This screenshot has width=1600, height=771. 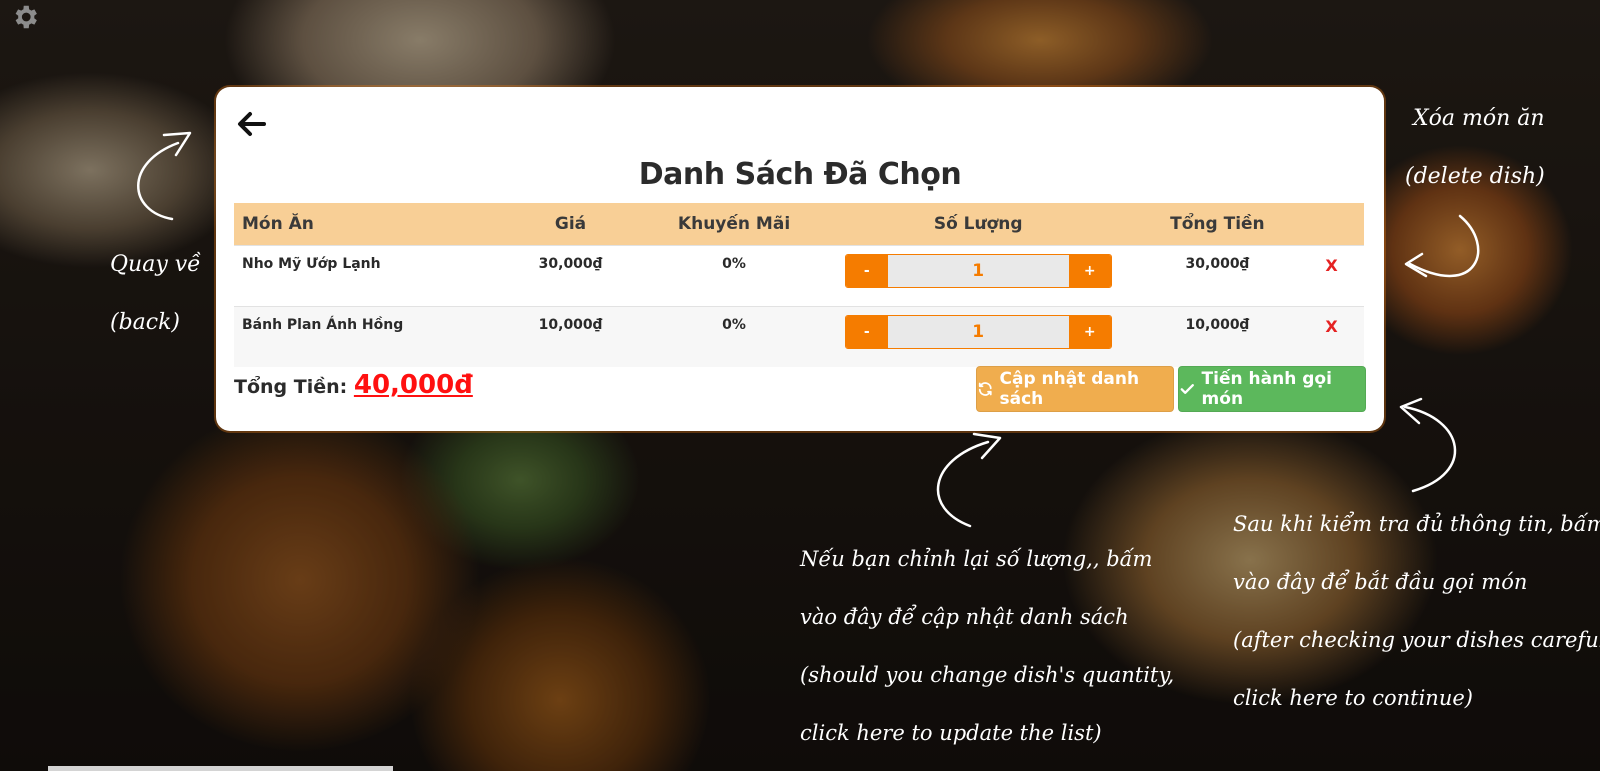 What do you see at coordinates (1479, 118) in the screenshot?
I see `annotation-line: Xóa món ăn` at bounding box center [1479, 118].